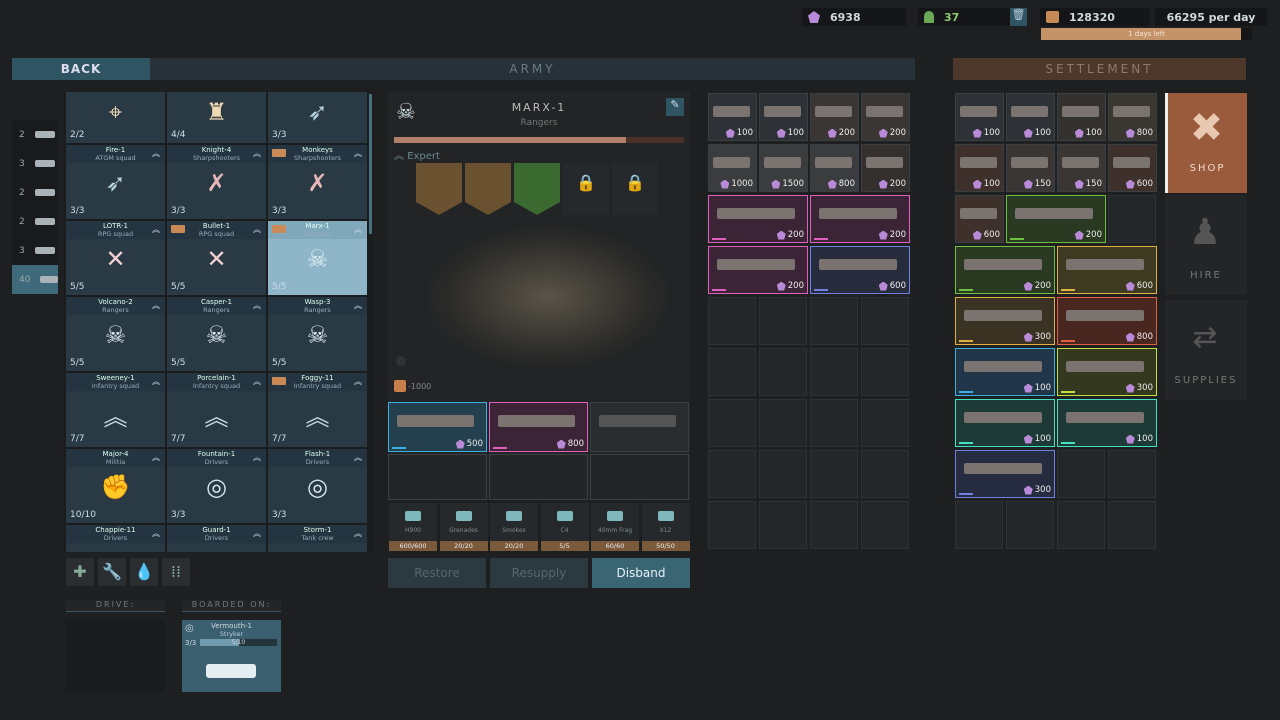 The height and width of the screenshot is (720, 1280). What do you see at coordinates (81, 69) in the screenshot?
I see `back-button: BACK` at bounding box center [81, 69].